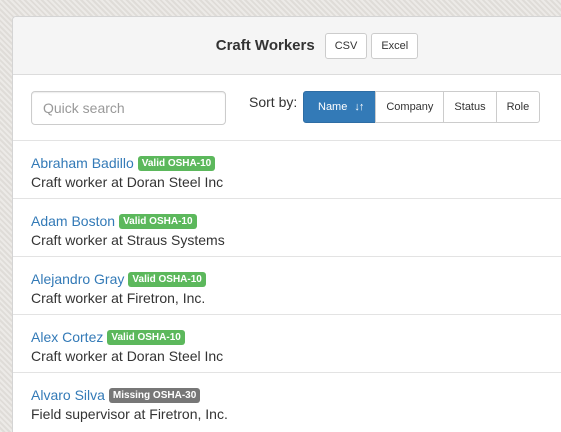  Describe the element at coordinates (129, 414) in the screenshot. I see `worker-description: Field supervisor at Firetron, Inc.` at that location.